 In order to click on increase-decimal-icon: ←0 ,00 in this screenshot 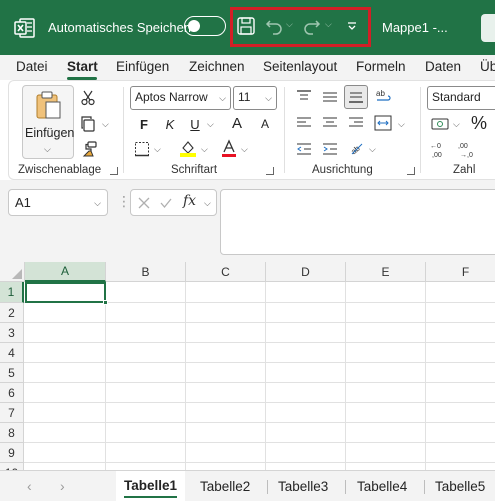, I will do `click(440, 149)`.